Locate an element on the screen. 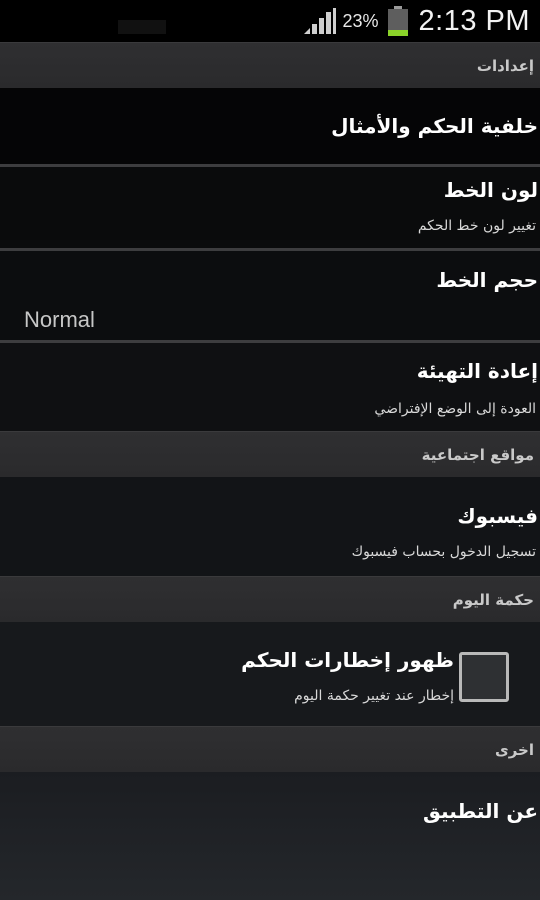  pref-font-size: حجم الخط Normal is located at coordinates (270, 295).